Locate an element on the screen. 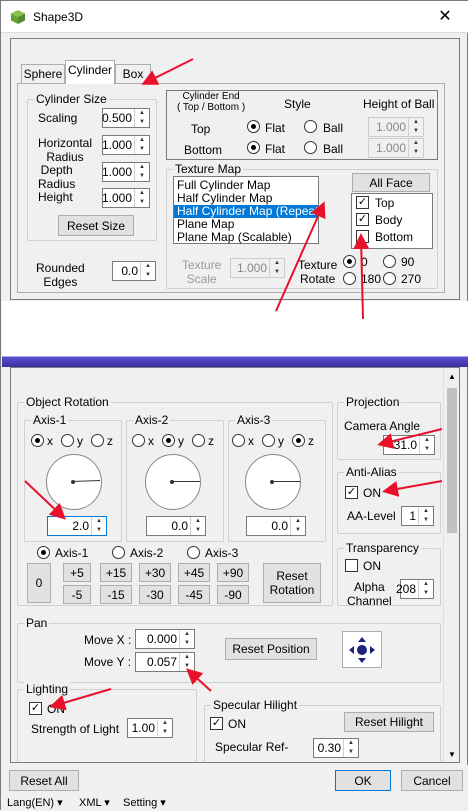  specular-ref-input: 0.30 ▲ ▼ is located at coordinates (336, 748).